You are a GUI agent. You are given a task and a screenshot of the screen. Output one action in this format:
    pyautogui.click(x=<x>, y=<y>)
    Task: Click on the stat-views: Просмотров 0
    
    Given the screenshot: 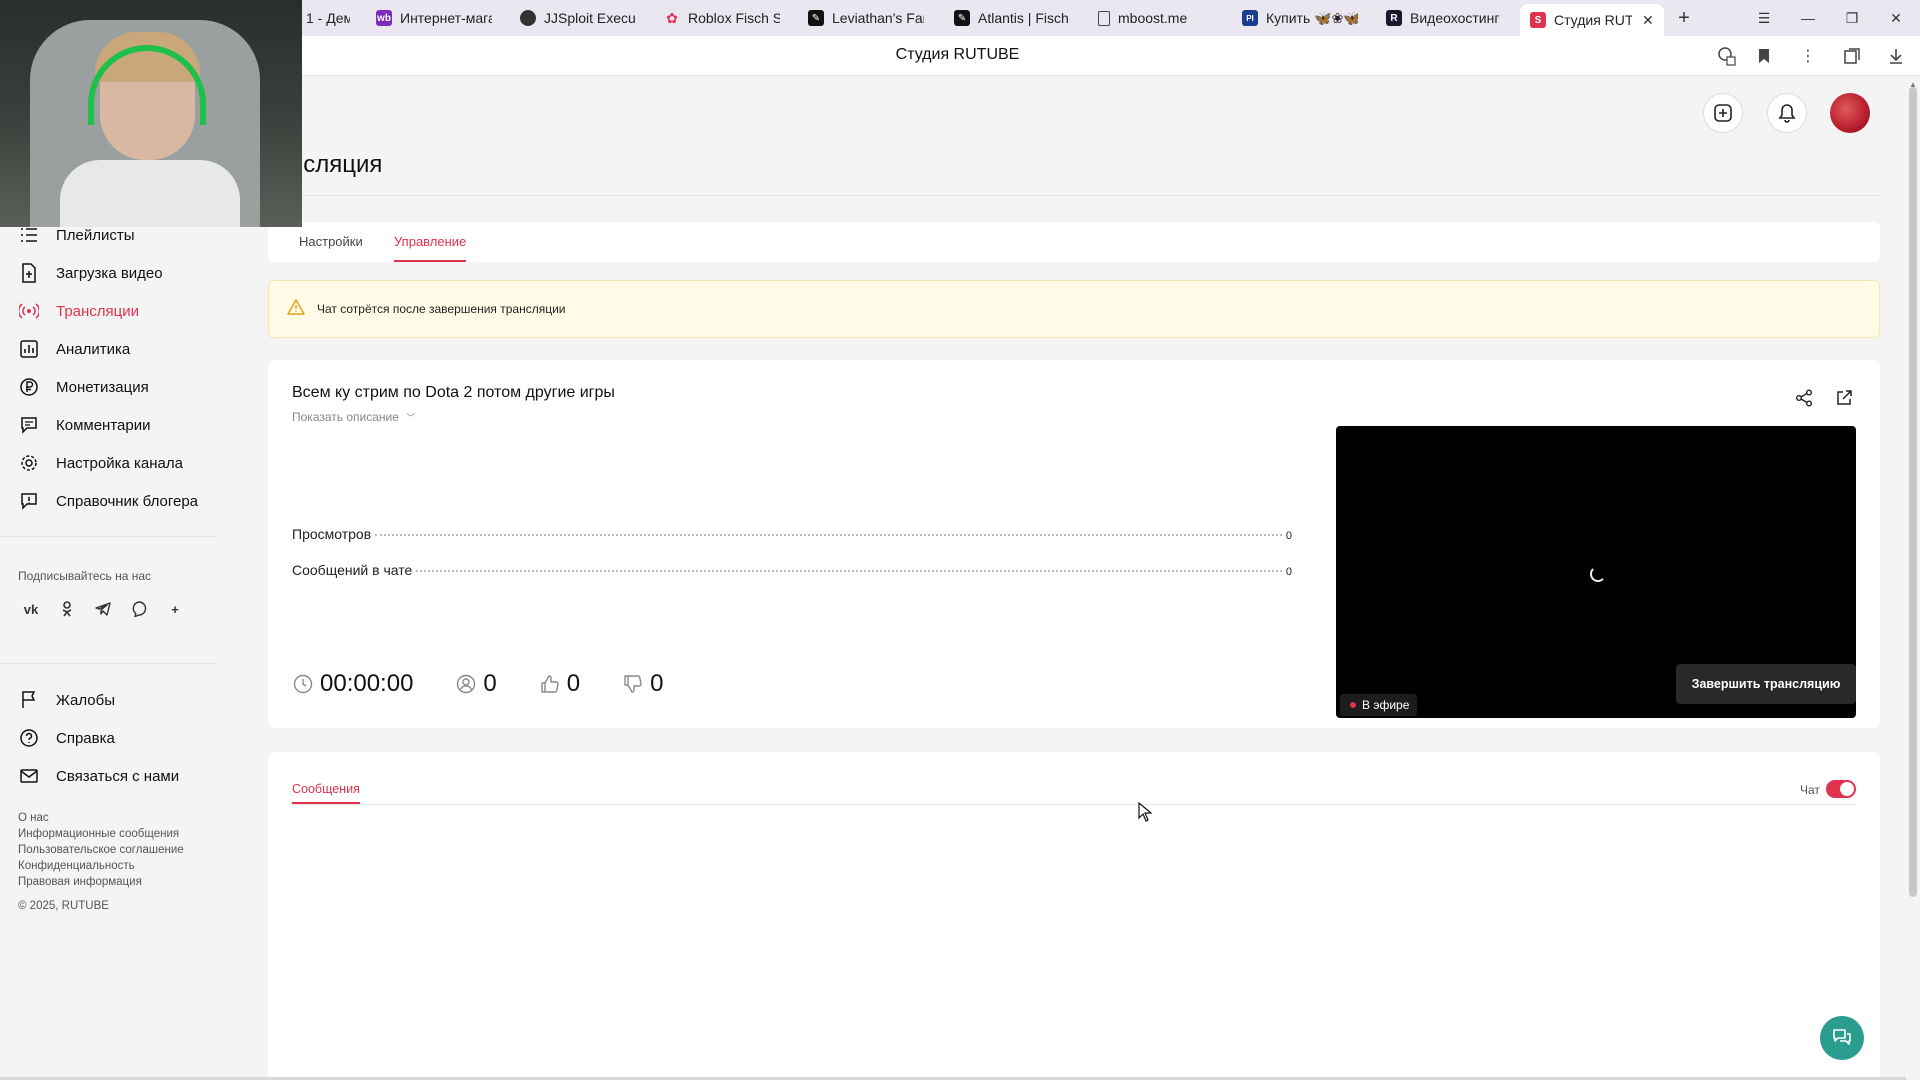 What is the action you would take?
    pyautogui.click(x=792, y=535)
    